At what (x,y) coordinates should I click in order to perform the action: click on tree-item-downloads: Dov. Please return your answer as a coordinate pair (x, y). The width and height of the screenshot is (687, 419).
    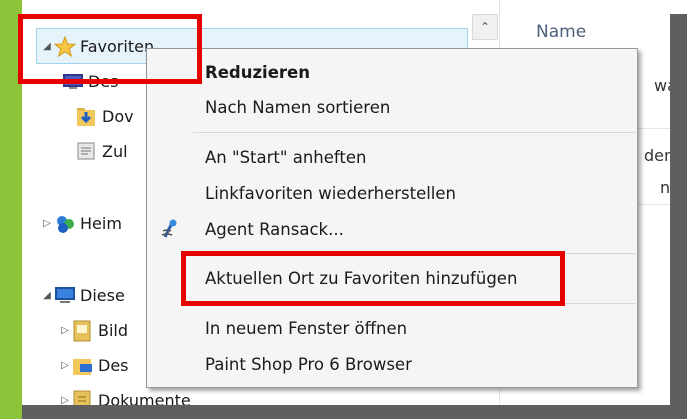
    Looking at the image, I should click on (105, 116).